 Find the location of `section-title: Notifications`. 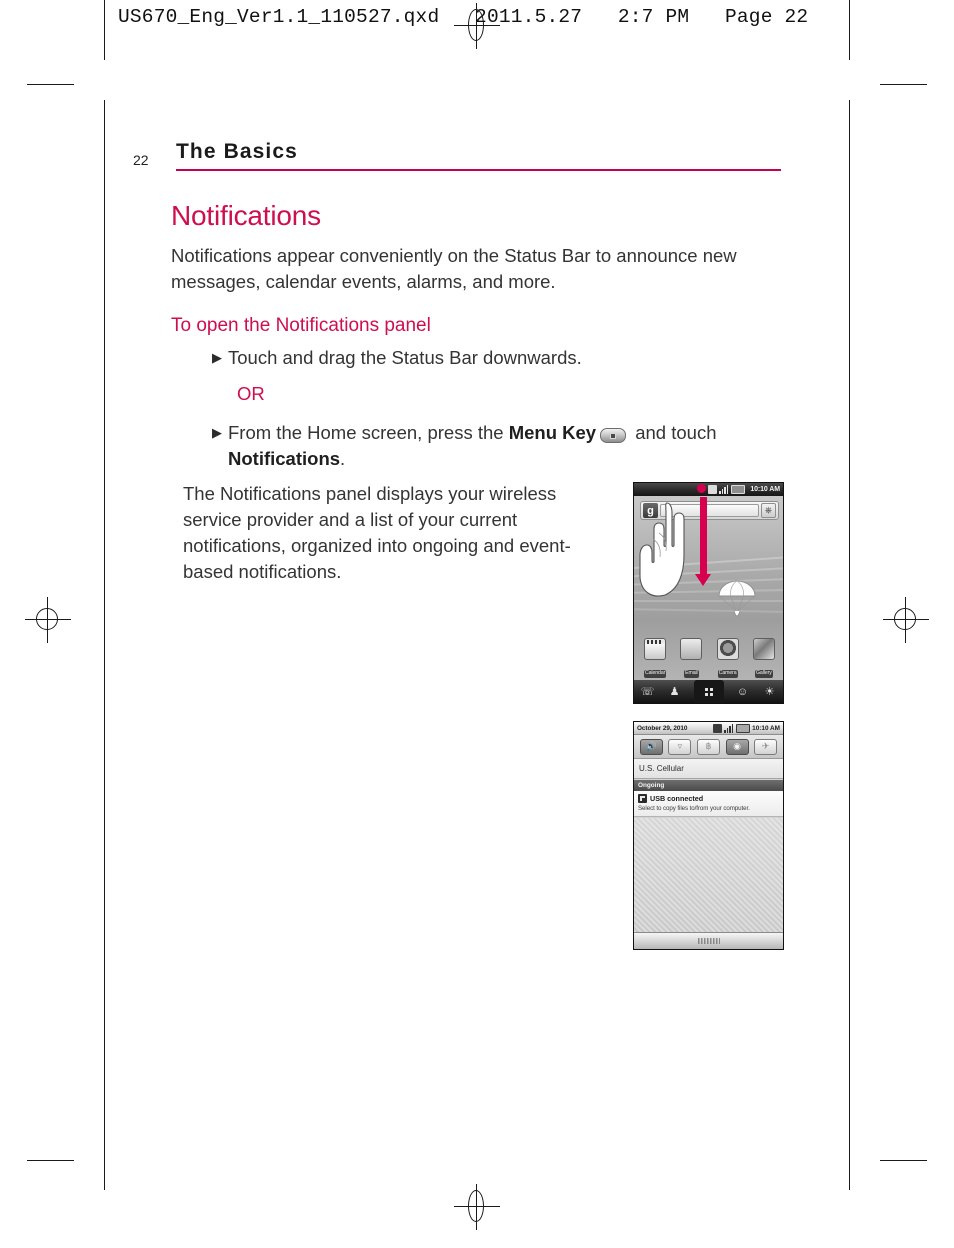

section-title: Notifications is located at coordinates (246, 215).